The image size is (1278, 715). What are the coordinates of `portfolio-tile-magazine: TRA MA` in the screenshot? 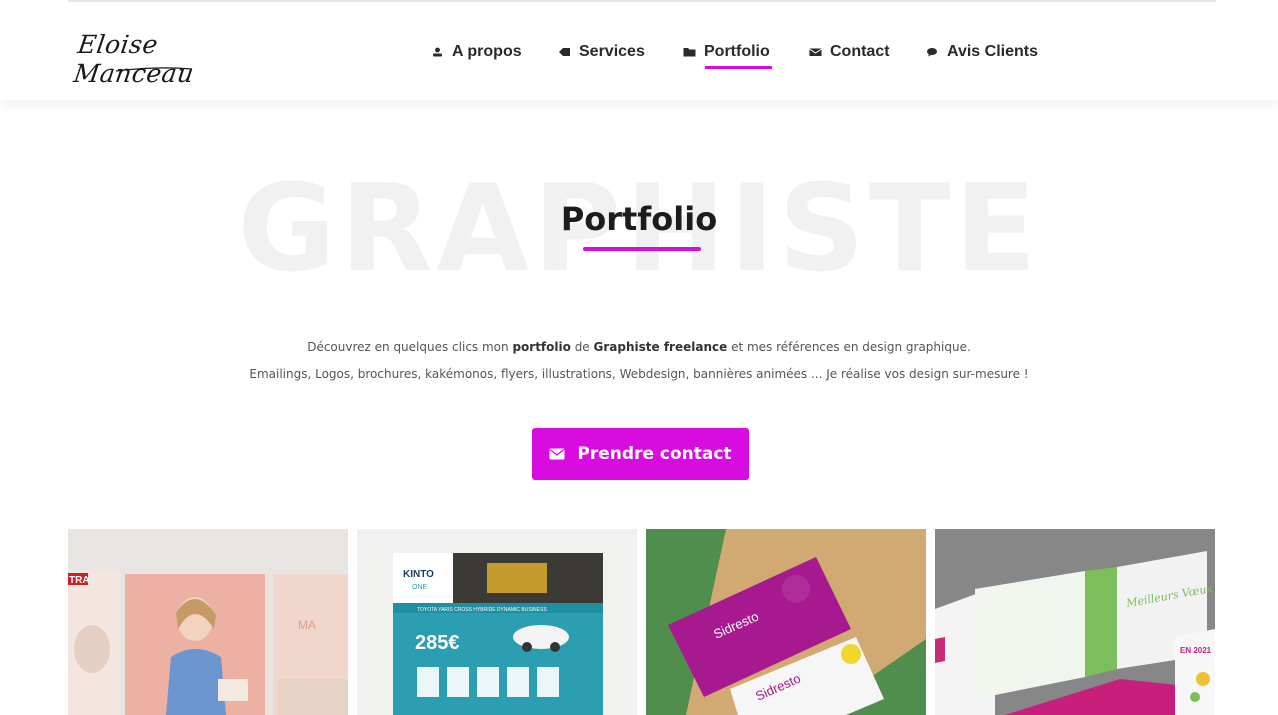 It's located at (208, 622).